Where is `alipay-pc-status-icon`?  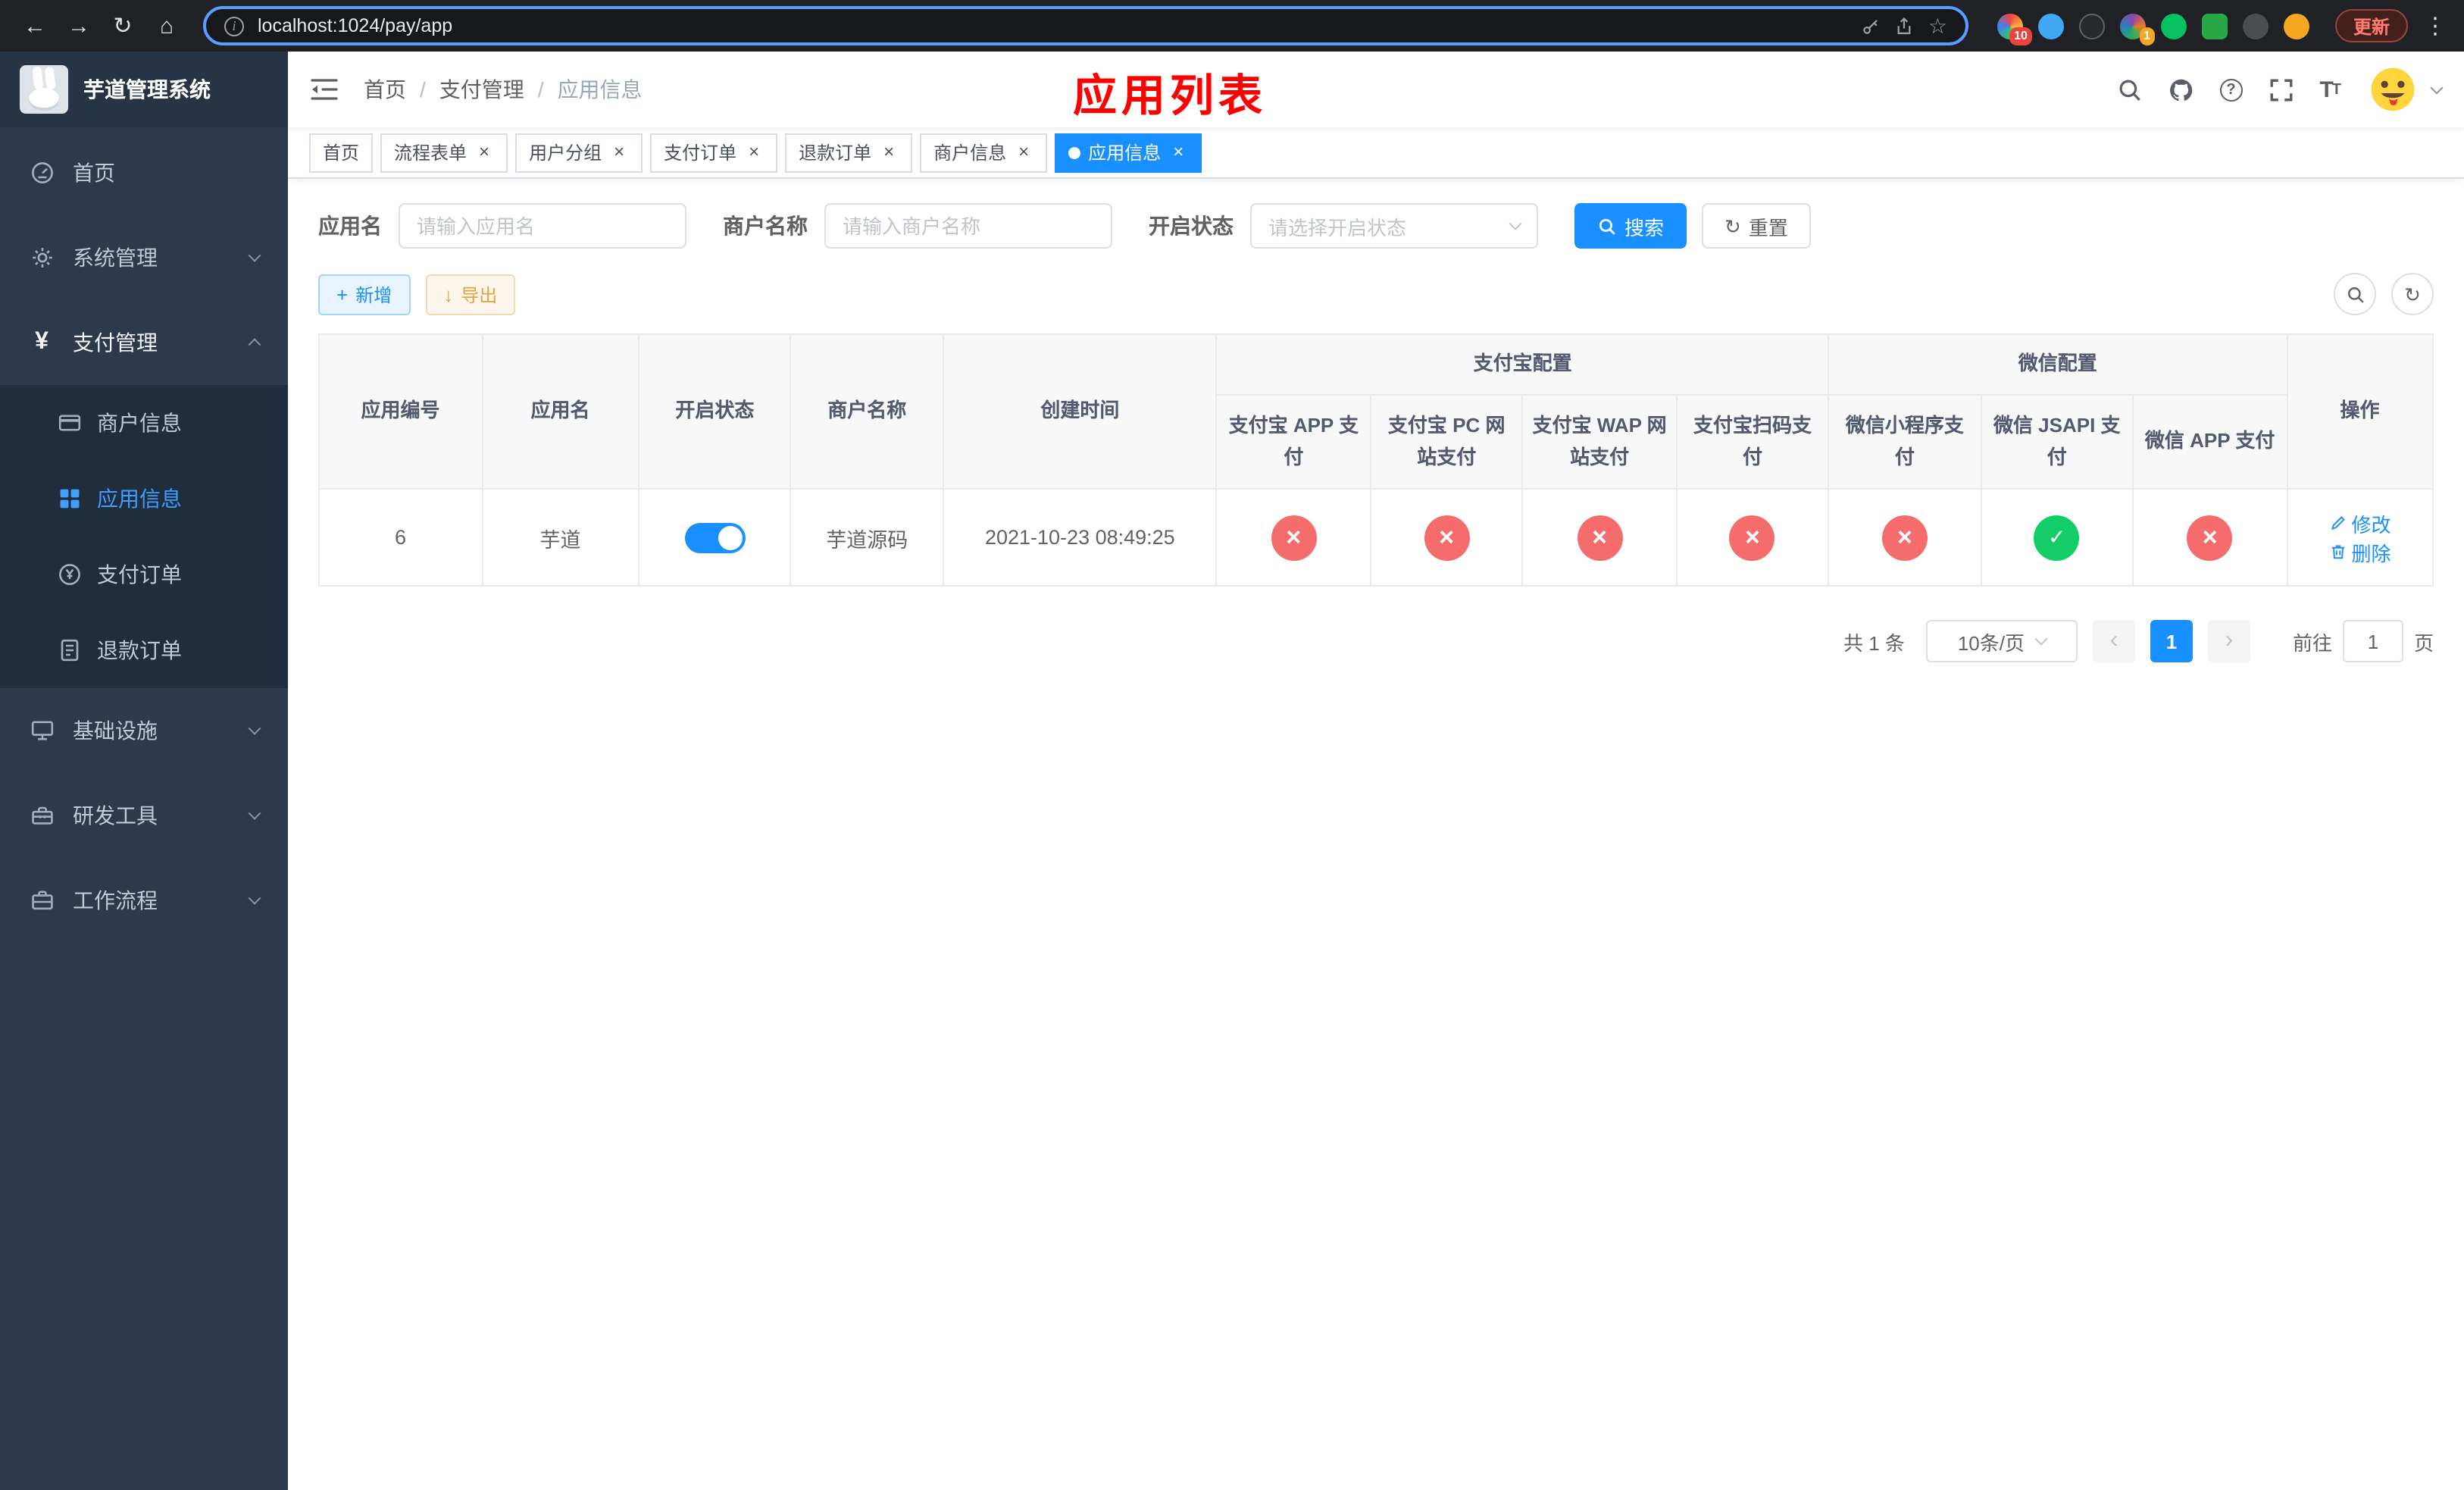
alipay-pc-status-icon is located at coordinates (1447, 537).